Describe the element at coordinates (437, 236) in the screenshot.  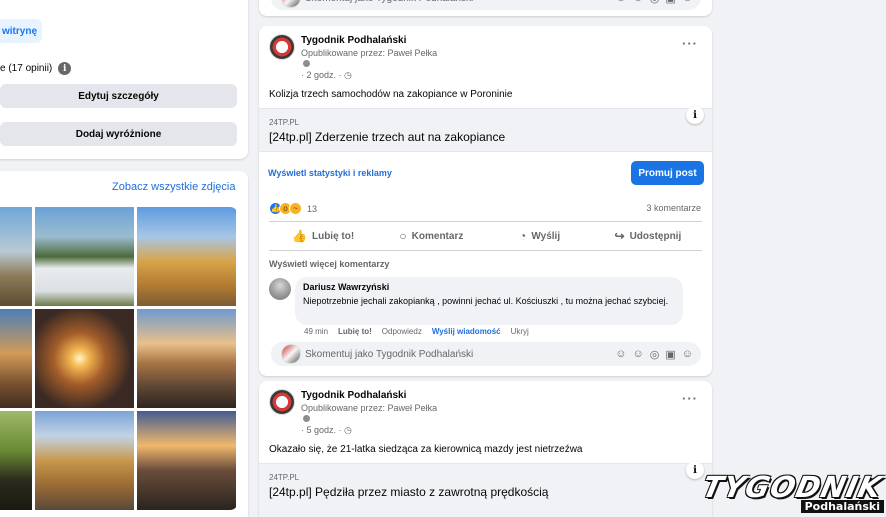
I see `comment-label: Komentarz` at that location.